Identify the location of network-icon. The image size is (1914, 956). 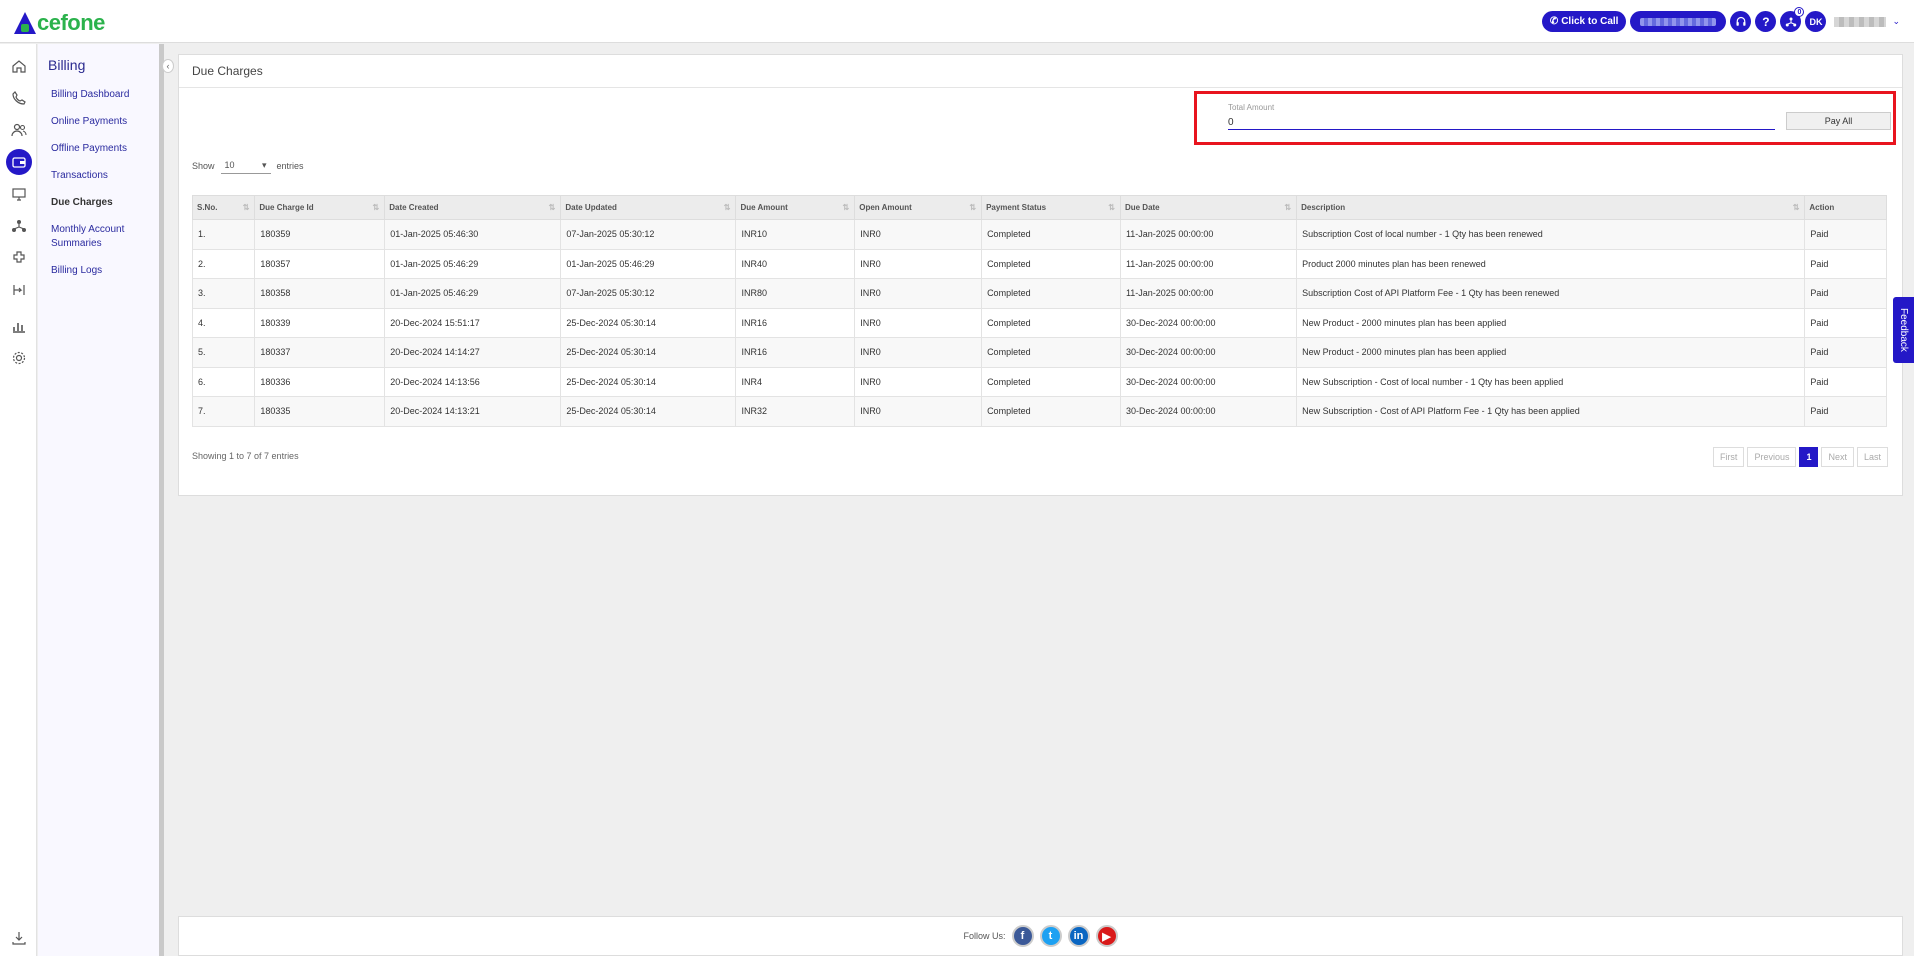
(19, 226).